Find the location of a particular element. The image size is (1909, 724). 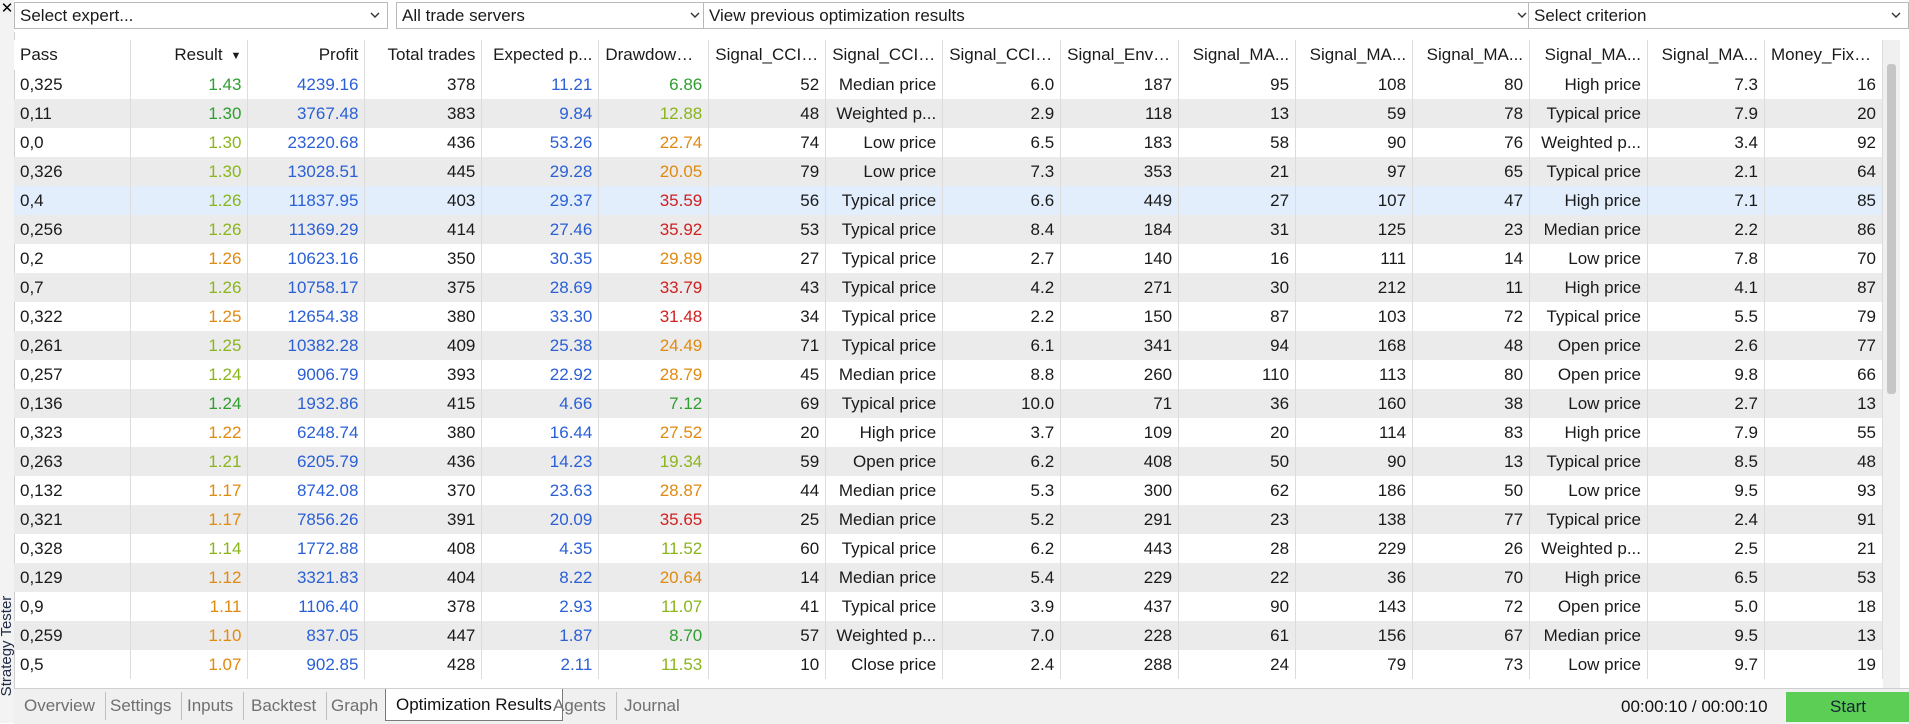

tab-overview: Overview is located at coordinates (60, 706).